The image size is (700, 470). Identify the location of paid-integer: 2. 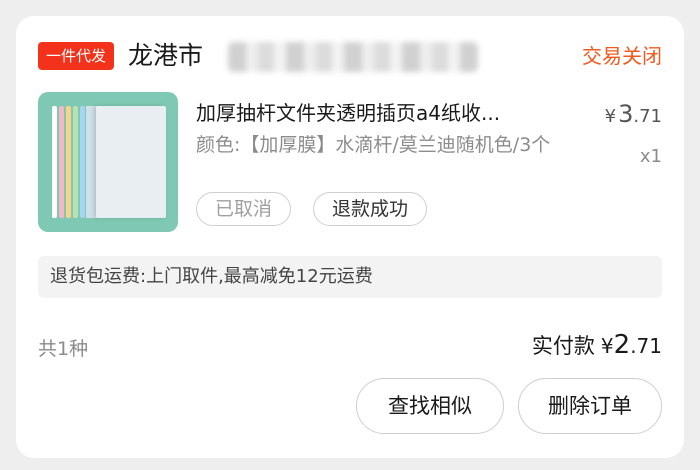
(622, 345).